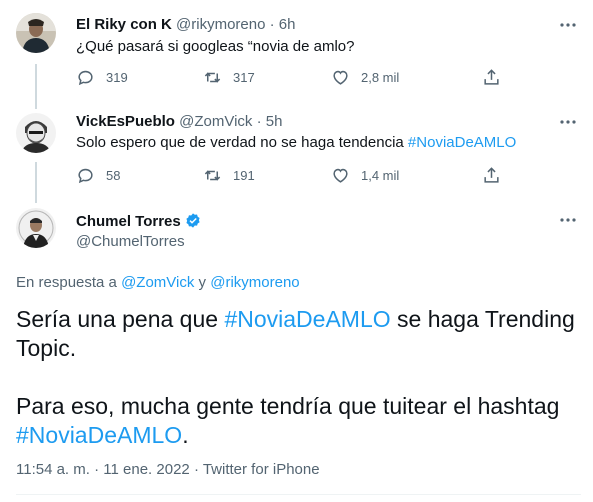 This screenshot has height=502, width=593. What do you see at coordinates (117, 77) in the screenshot?
I see `reply-count: 319` at bounding box center [117, 77].